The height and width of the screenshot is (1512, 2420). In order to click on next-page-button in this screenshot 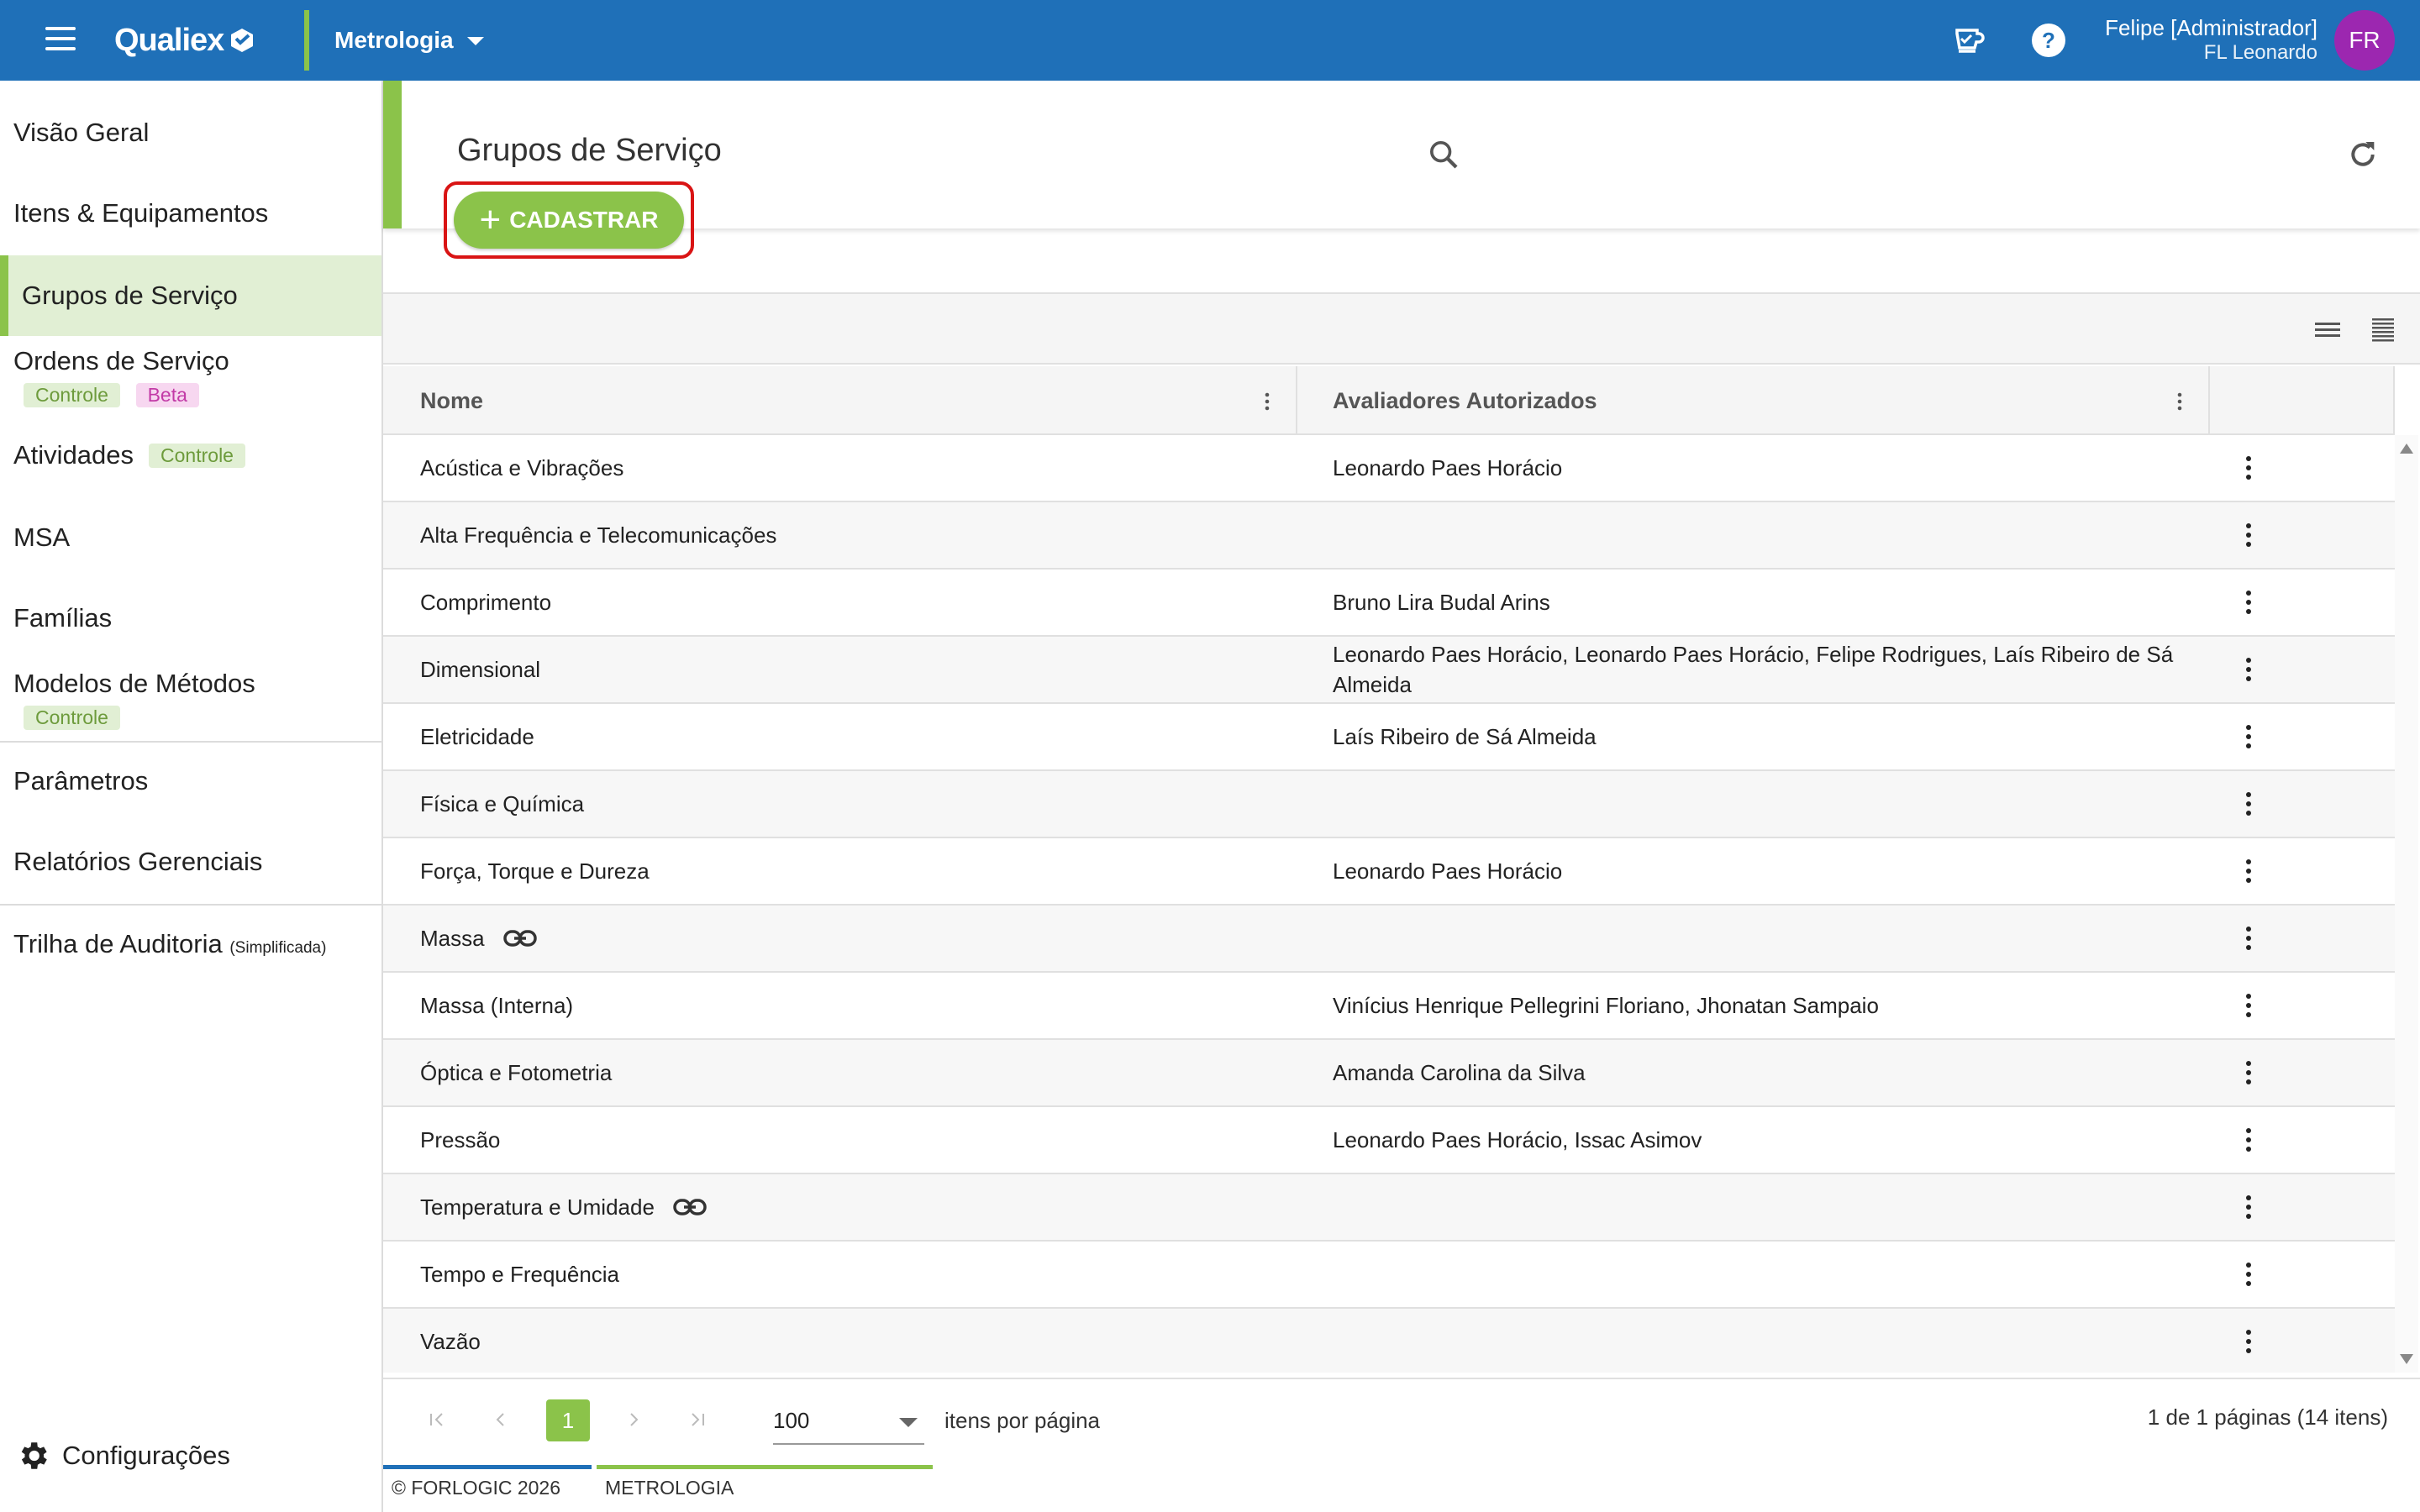, I will do `click(633, 1419)`.